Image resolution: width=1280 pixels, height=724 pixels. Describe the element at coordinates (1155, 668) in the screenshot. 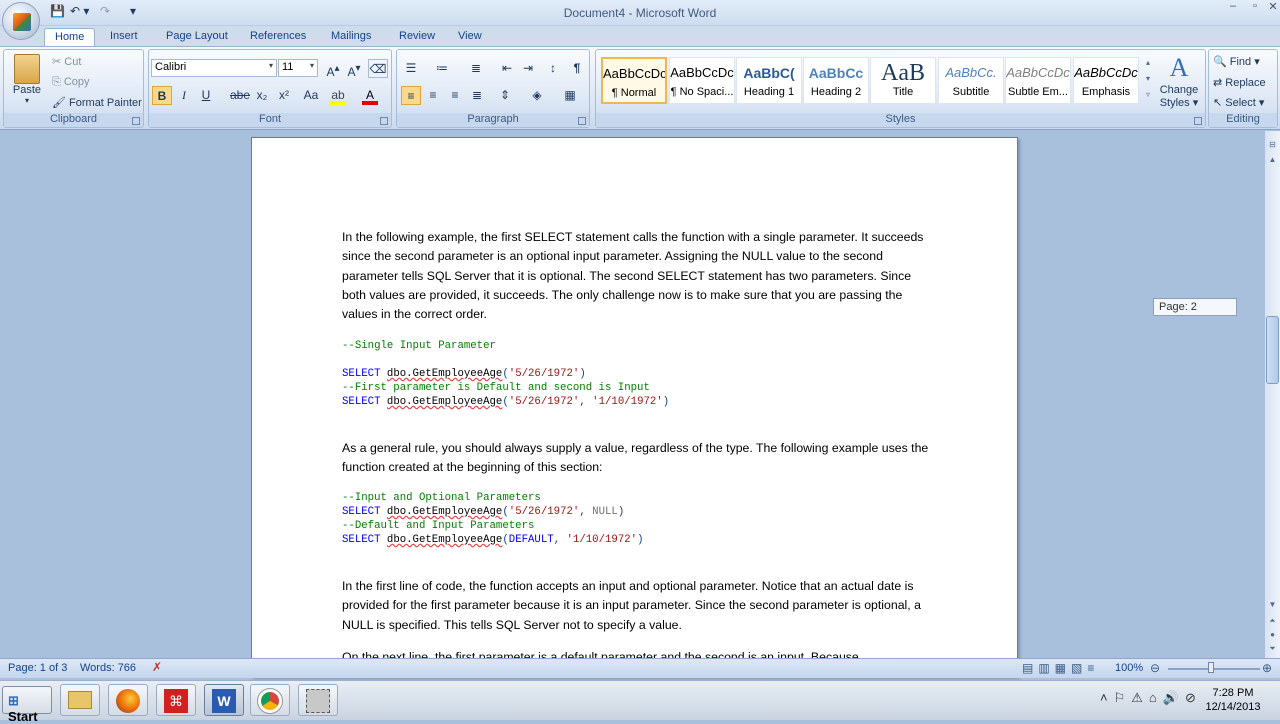

I see `zoom-out-icon: ⊖` at that location.